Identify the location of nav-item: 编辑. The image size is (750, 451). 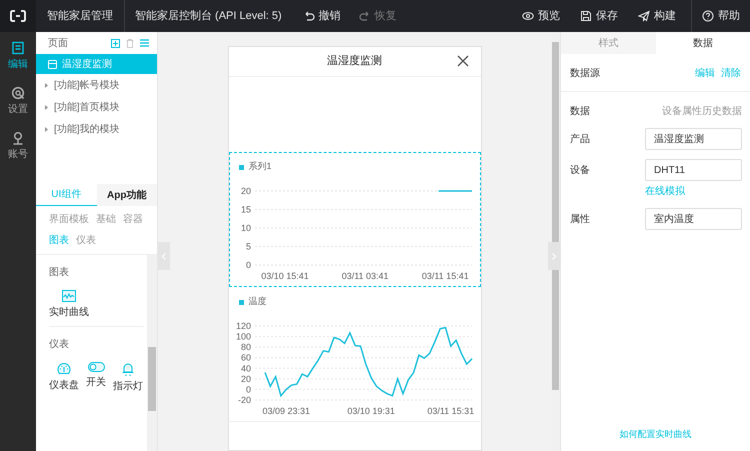
(18, 60).